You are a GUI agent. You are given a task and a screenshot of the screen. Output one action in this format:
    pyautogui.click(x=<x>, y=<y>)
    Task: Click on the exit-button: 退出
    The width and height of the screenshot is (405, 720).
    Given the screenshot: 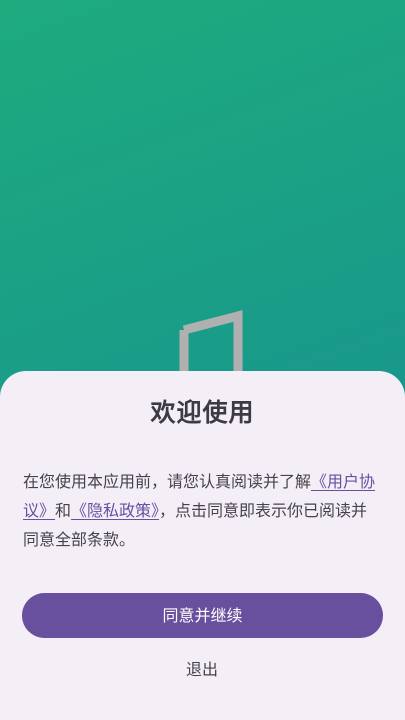 What is the action you would take?
    pyautogui.click(x=202, y=670)
    